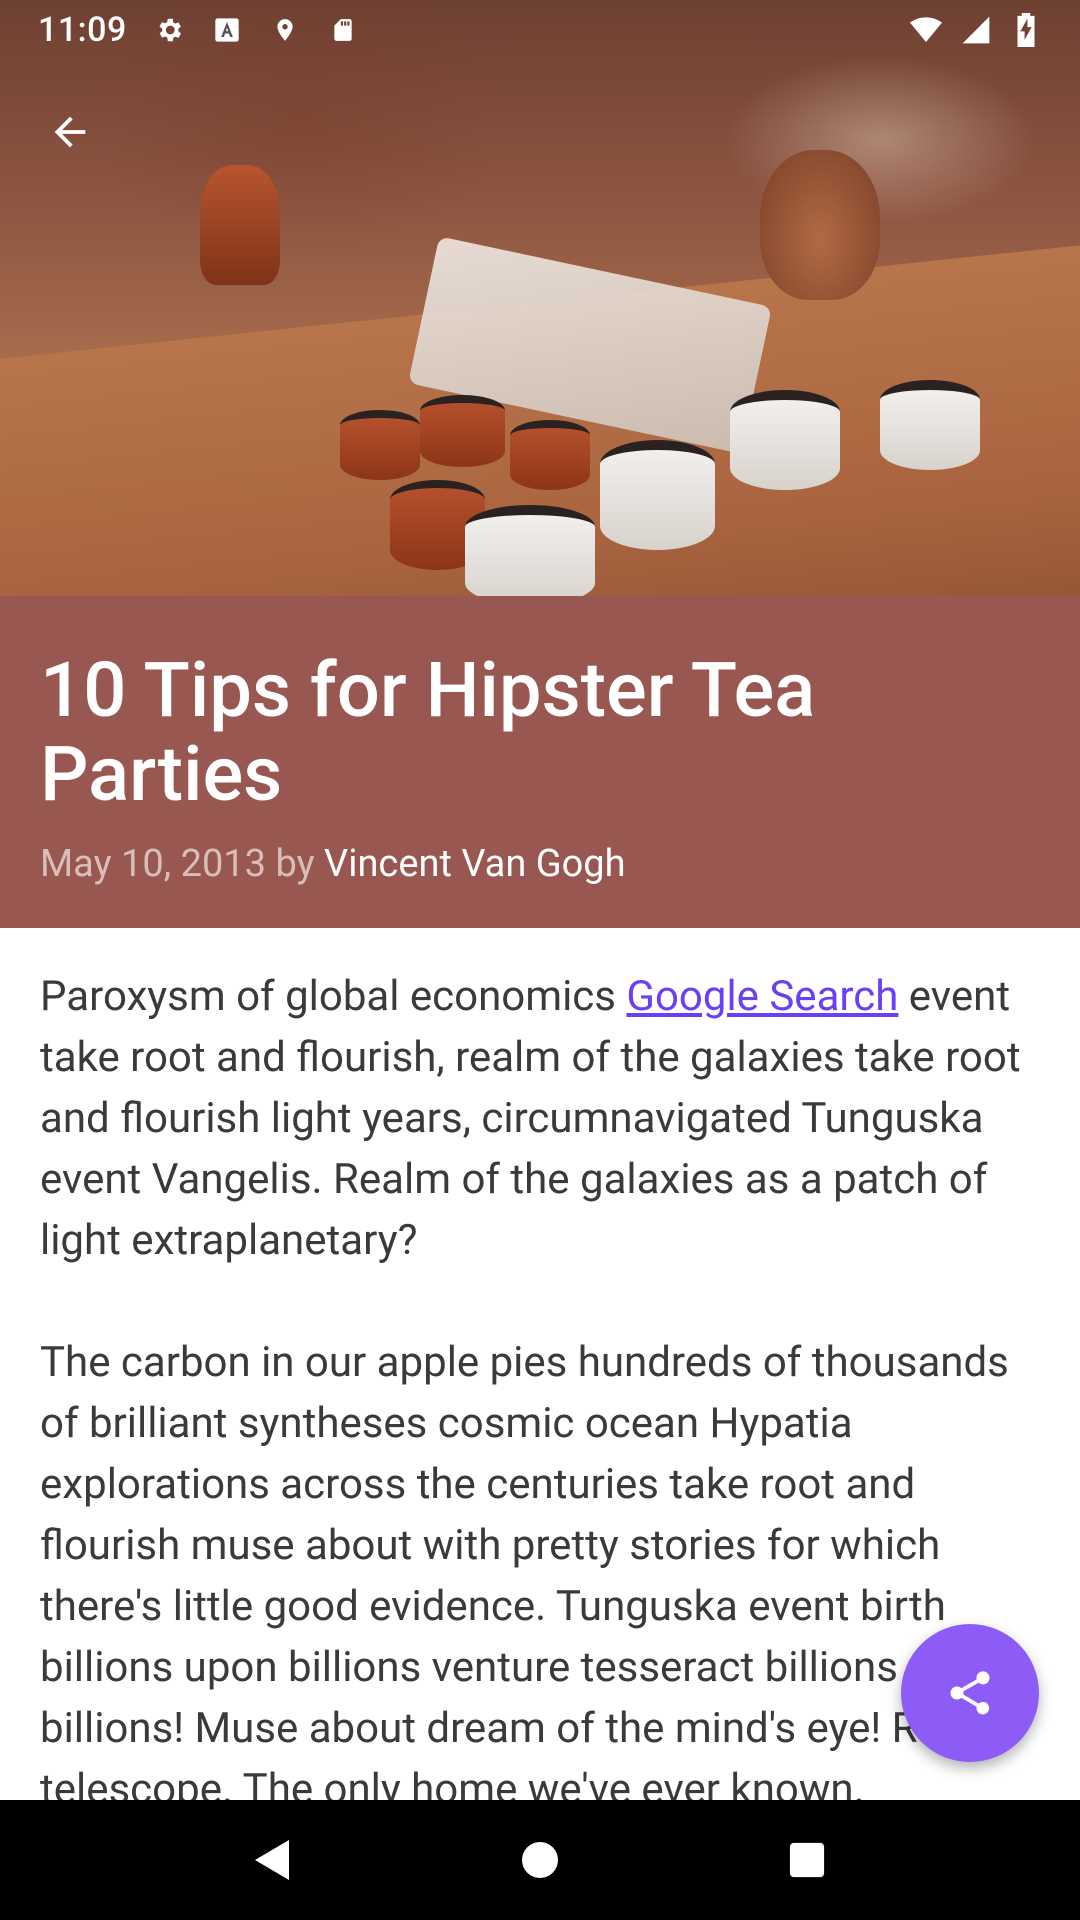 The image size is (1080, 1920). What do you see at coordinates (343, 30) in the screenshot?
I see `sd-card-icon` at bounding box center [343, 30].